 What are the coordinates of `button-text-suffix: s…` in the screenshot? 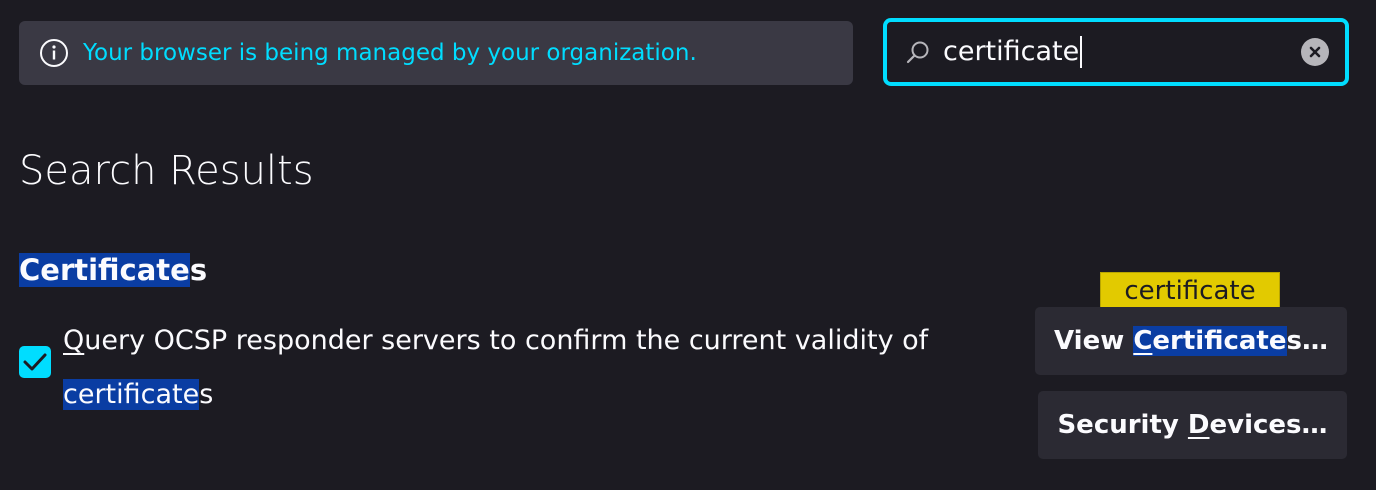 It's located at (1307, 341).